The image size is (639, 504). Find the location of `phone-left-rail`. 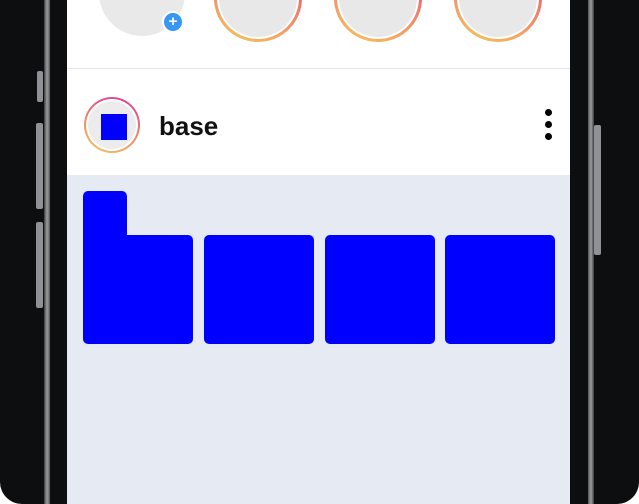

phone-left-rail is located at coordinates (47, 252).